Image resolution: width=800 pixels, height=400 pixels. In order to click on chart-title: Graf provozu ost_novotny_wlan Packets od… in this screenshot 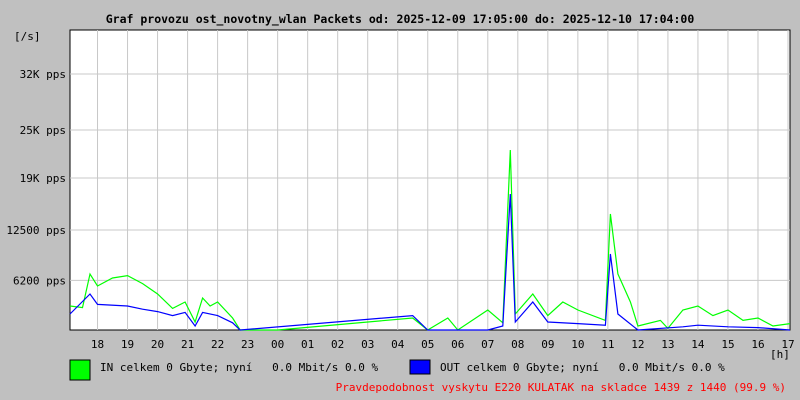, I will do `click(400, 19)`.